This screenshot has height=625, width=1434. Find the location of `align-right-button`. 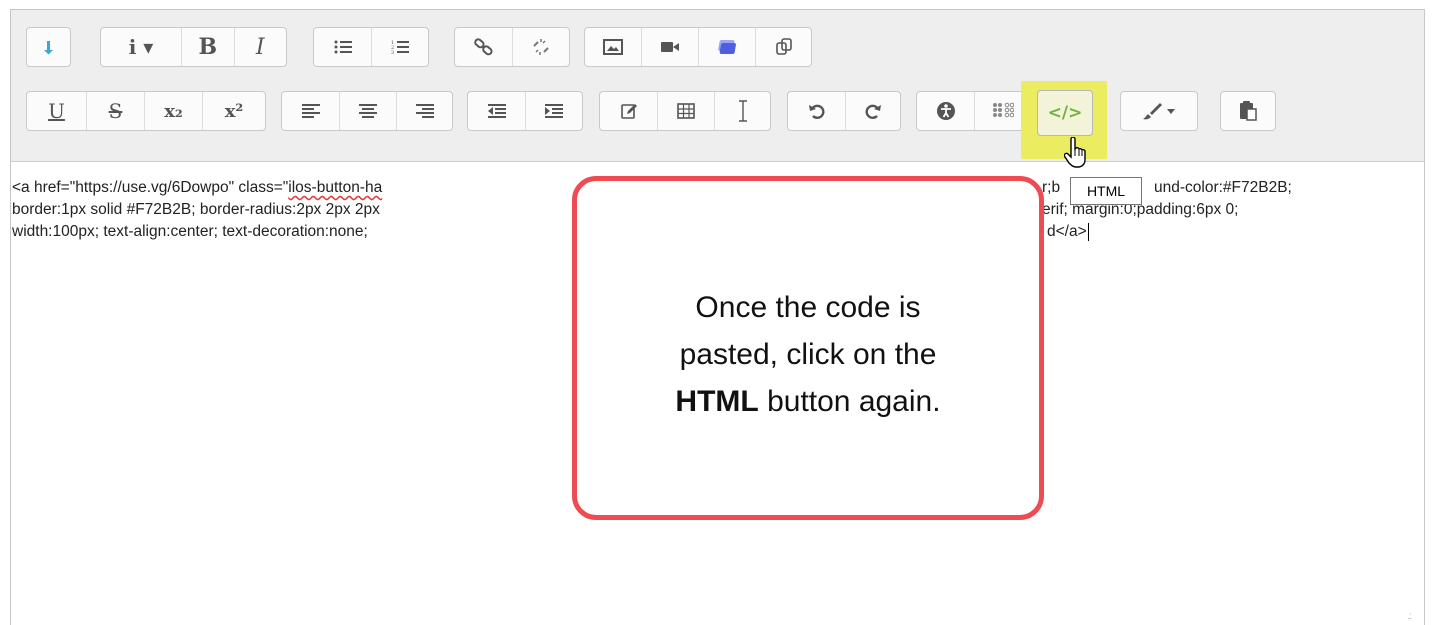

align-right-button is located at coordinates (424, 111).